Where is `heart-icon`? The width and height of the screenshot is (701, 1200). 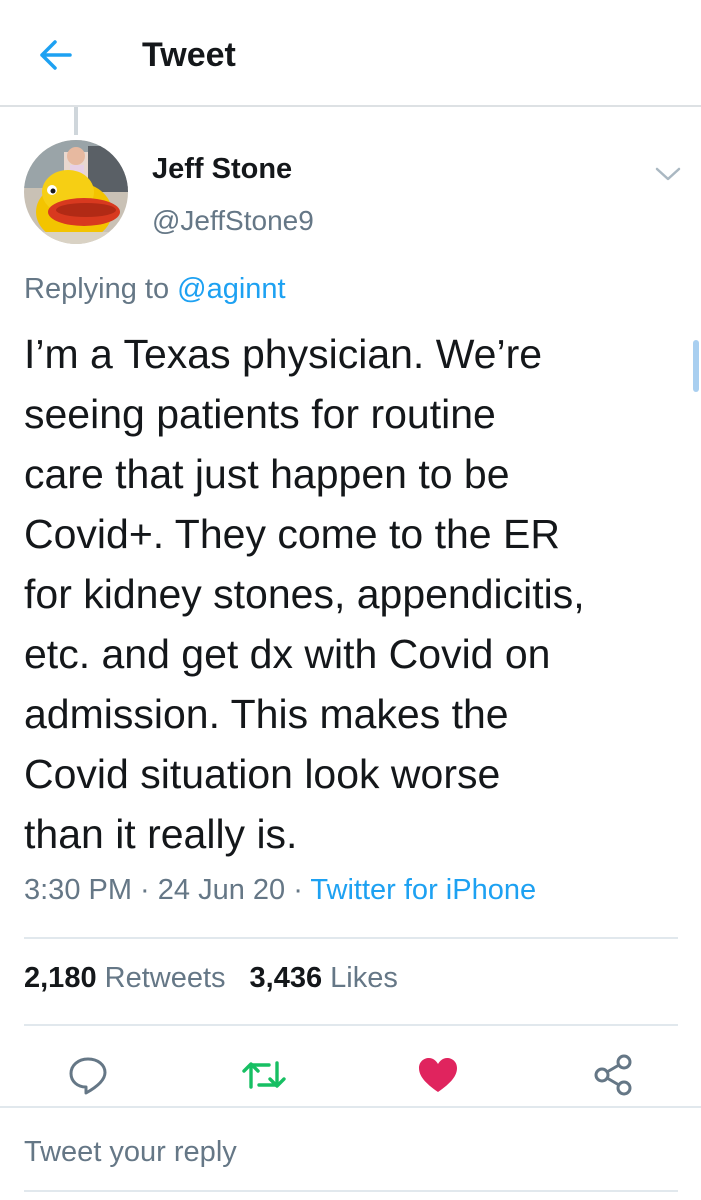 heart-icon is located at coordinates (438, 1075).